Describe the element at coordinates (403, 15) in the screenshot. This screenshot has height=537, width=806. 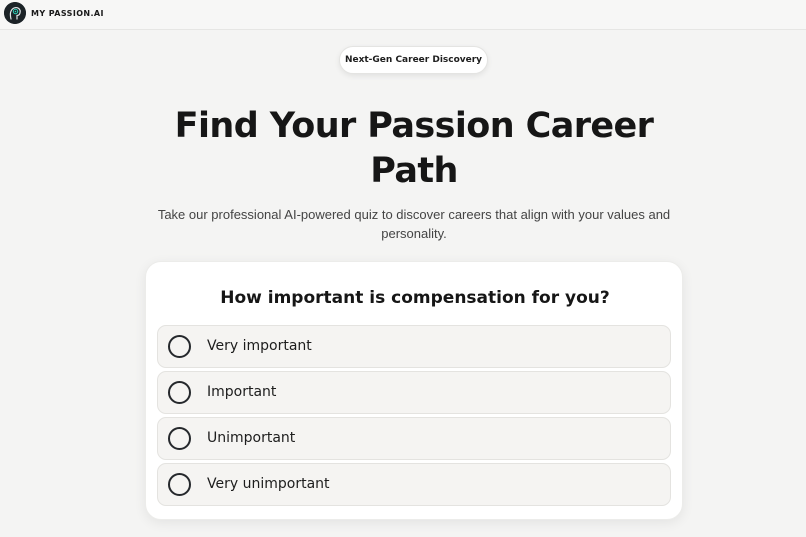
I see `top-navigation-bar: MY PASSION.AI` at that location.